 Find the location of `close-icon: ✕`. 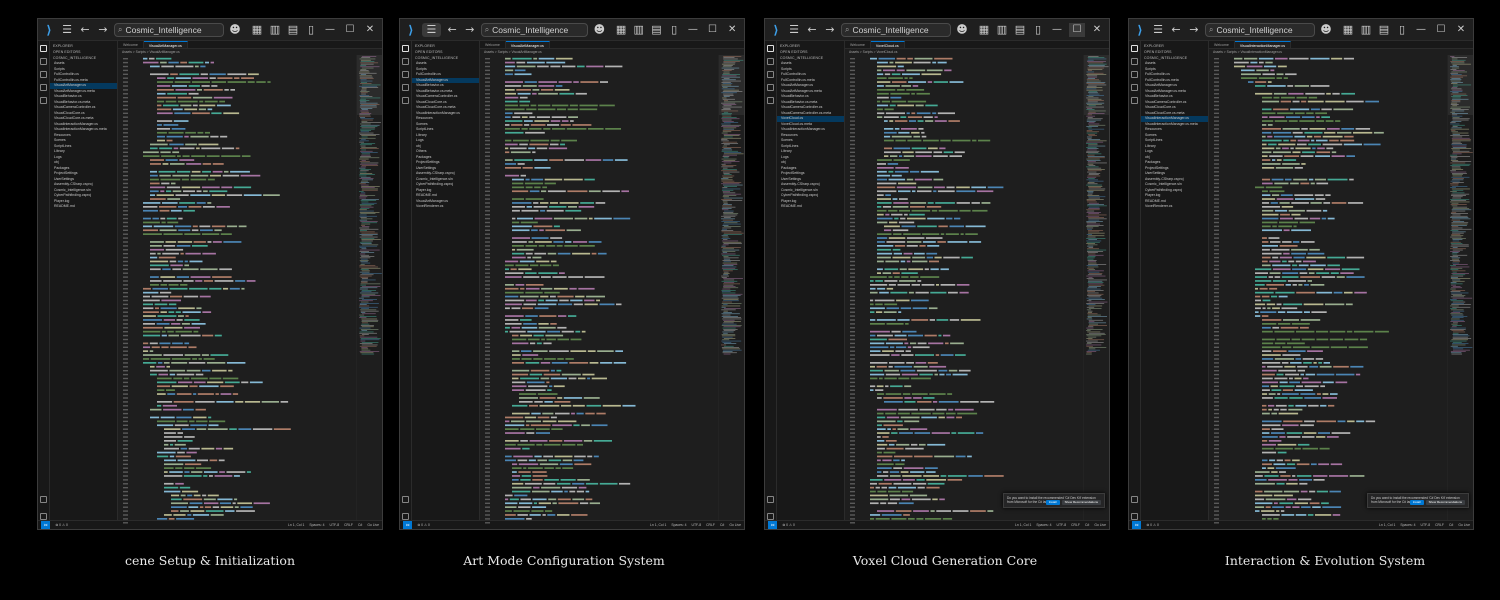

close-icon: ✕ is located at coordinates (732, 30).